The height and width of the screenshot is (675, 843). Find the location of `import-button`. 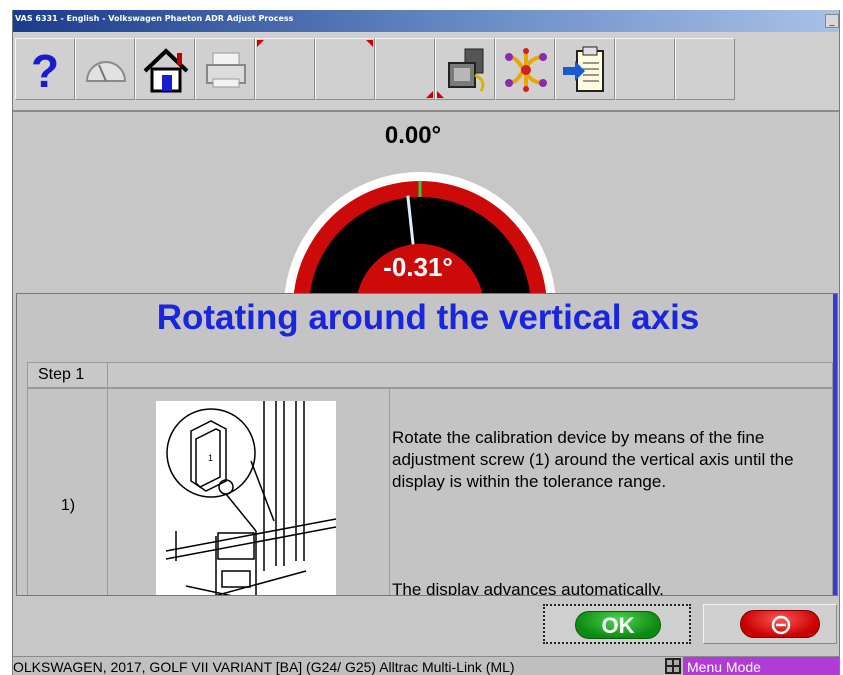

import-button is located at coordinates (585, 69).